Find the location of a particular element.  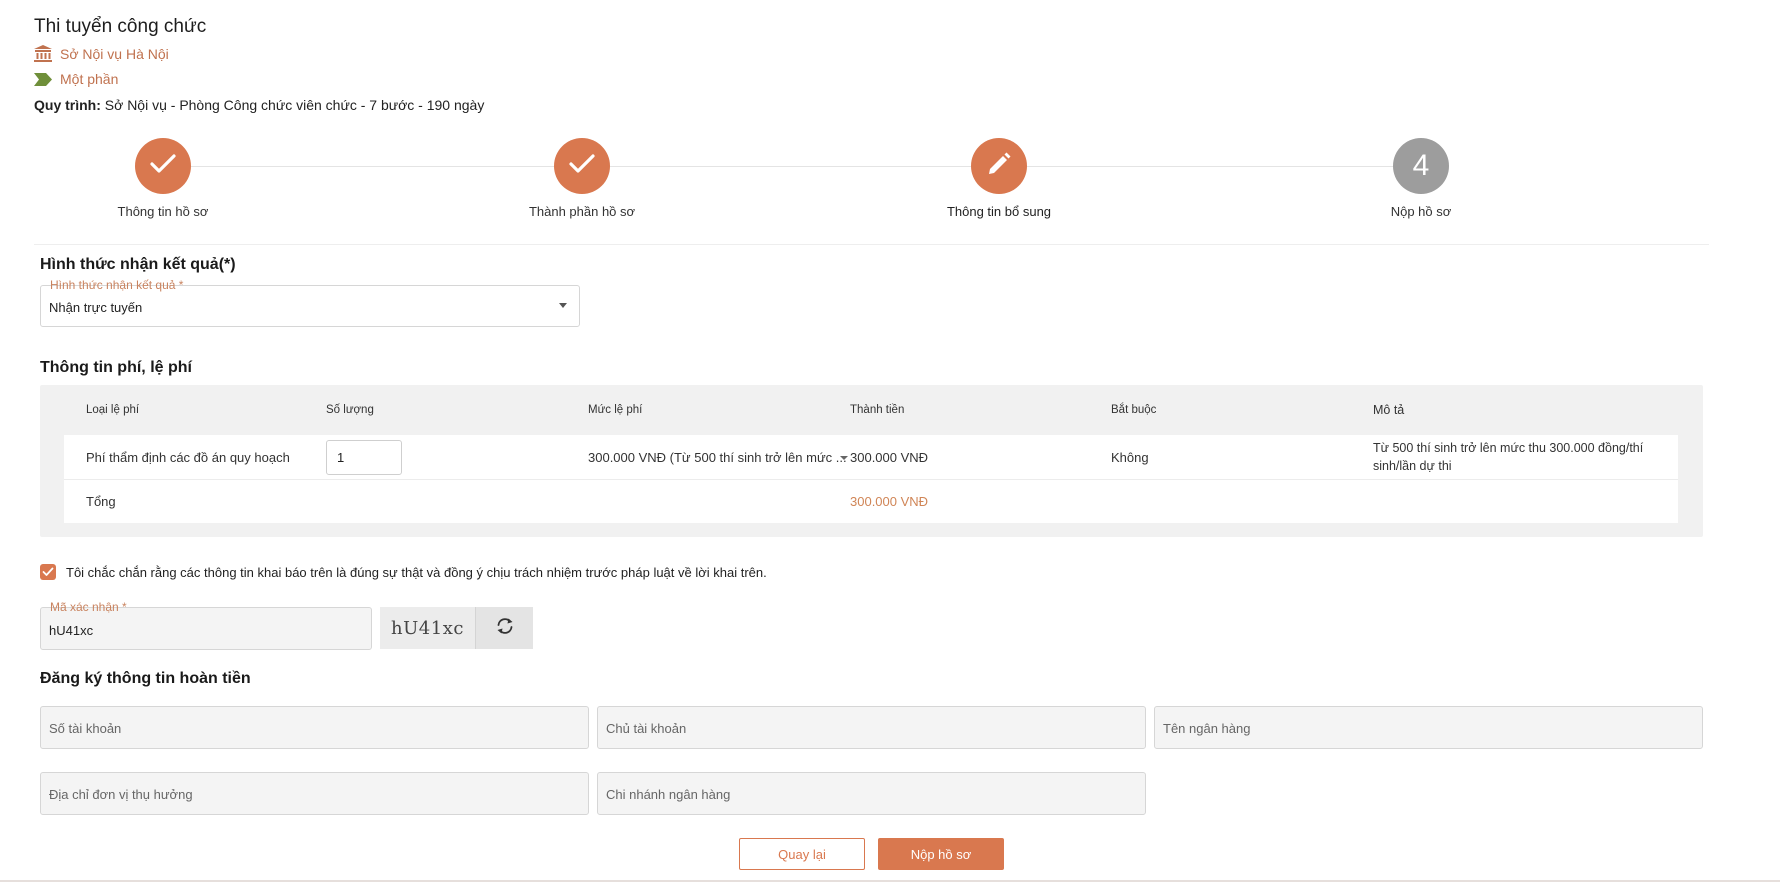

table-row-total: Tổng 300.000 VNĐ is located at coordinates (871, 501).